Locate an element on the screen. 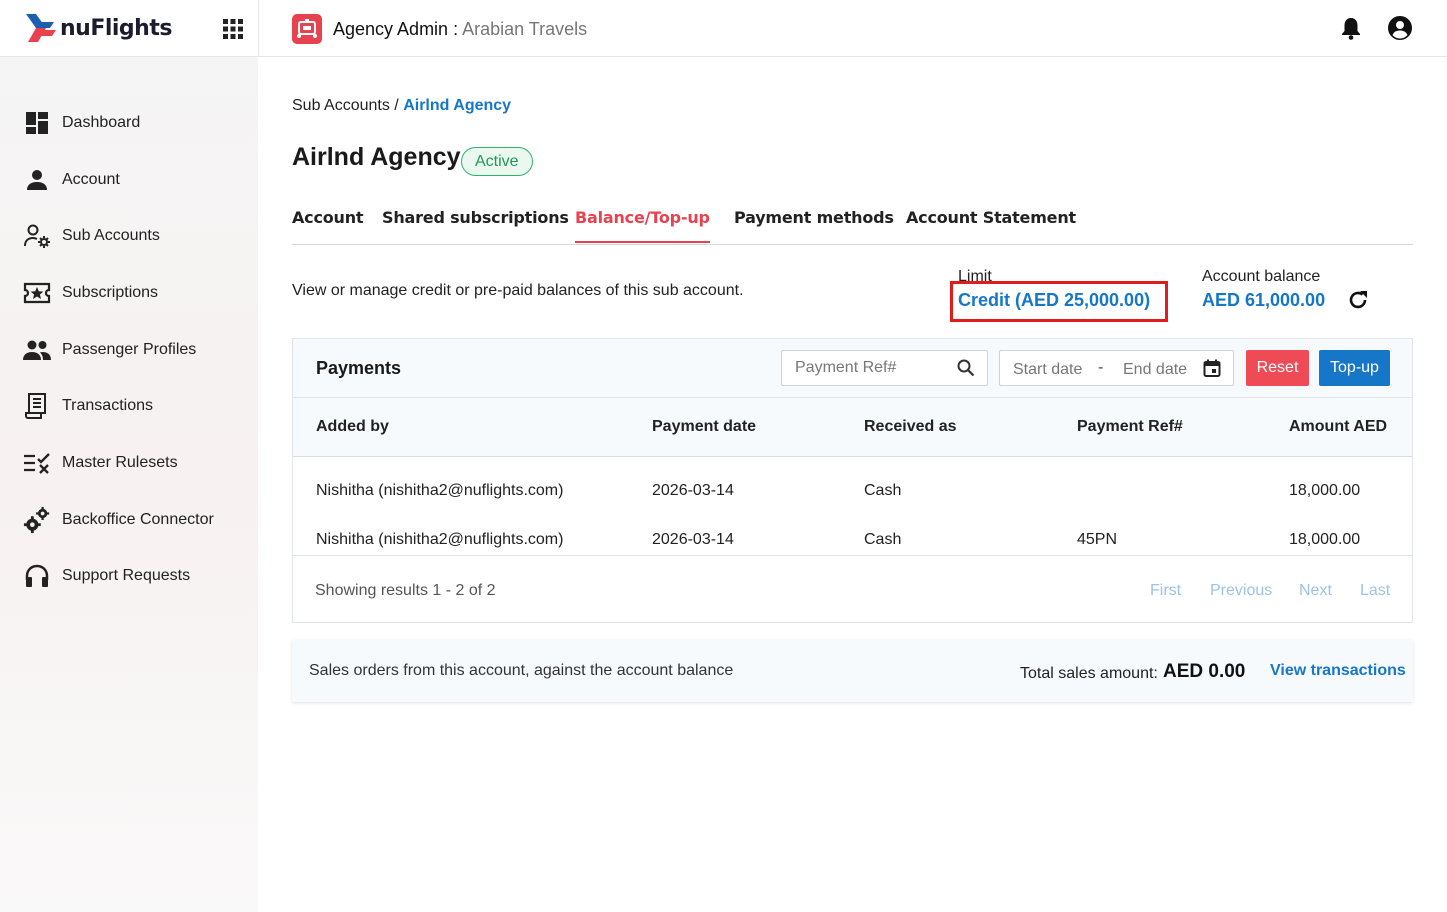 This screenshot has width=1447, height=912. sidebar-item-label: Subscriptions is located at coordinates (110, 292).